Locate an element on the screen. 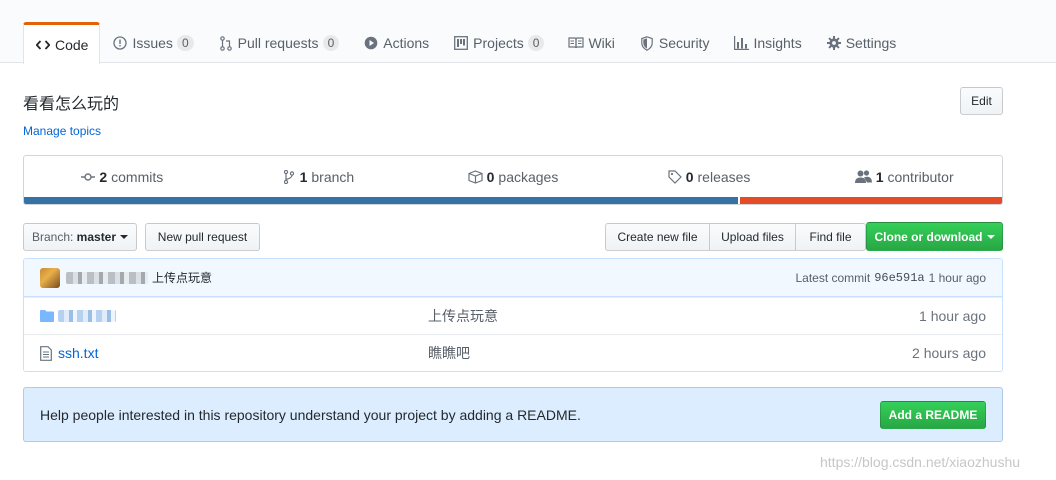 Image resolution: width=1056 pixels, height=480 pixels. tab-label: Code is located at coordinates (72, 44).